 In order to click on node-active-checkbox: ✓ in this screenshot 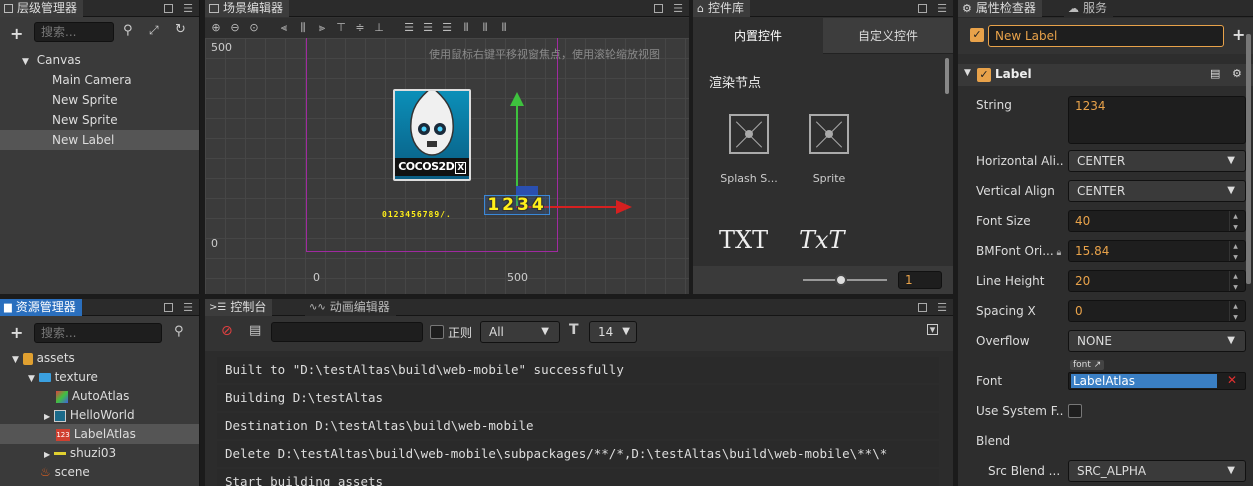, I will do `click(977, 35)`.